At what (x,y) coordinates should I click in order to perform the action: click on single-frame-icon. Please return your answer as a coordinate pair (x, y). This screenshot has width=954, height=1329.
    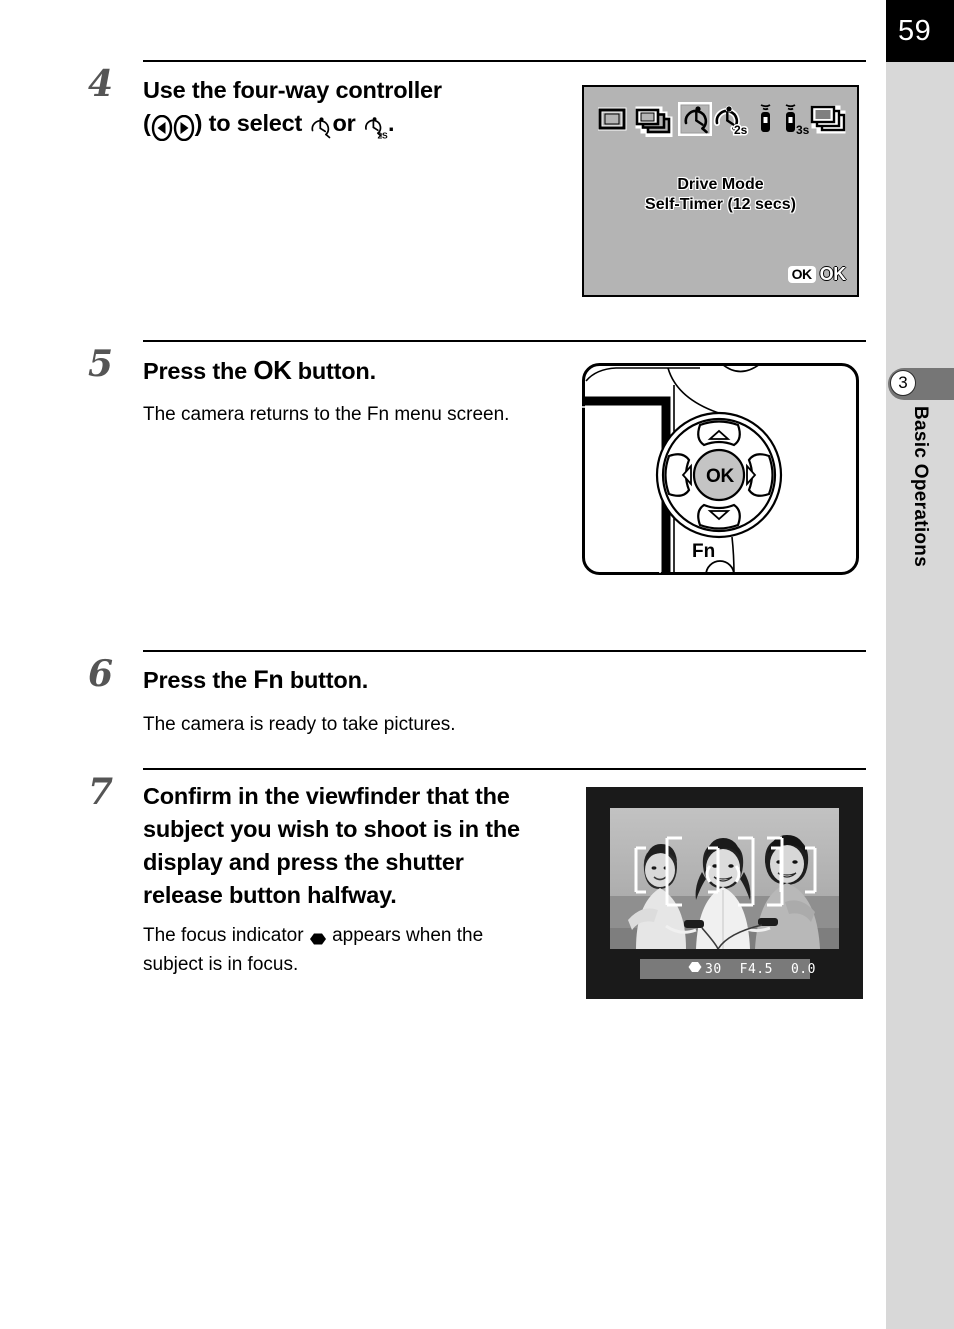
    Looking at the image, I should click on (612, 119).